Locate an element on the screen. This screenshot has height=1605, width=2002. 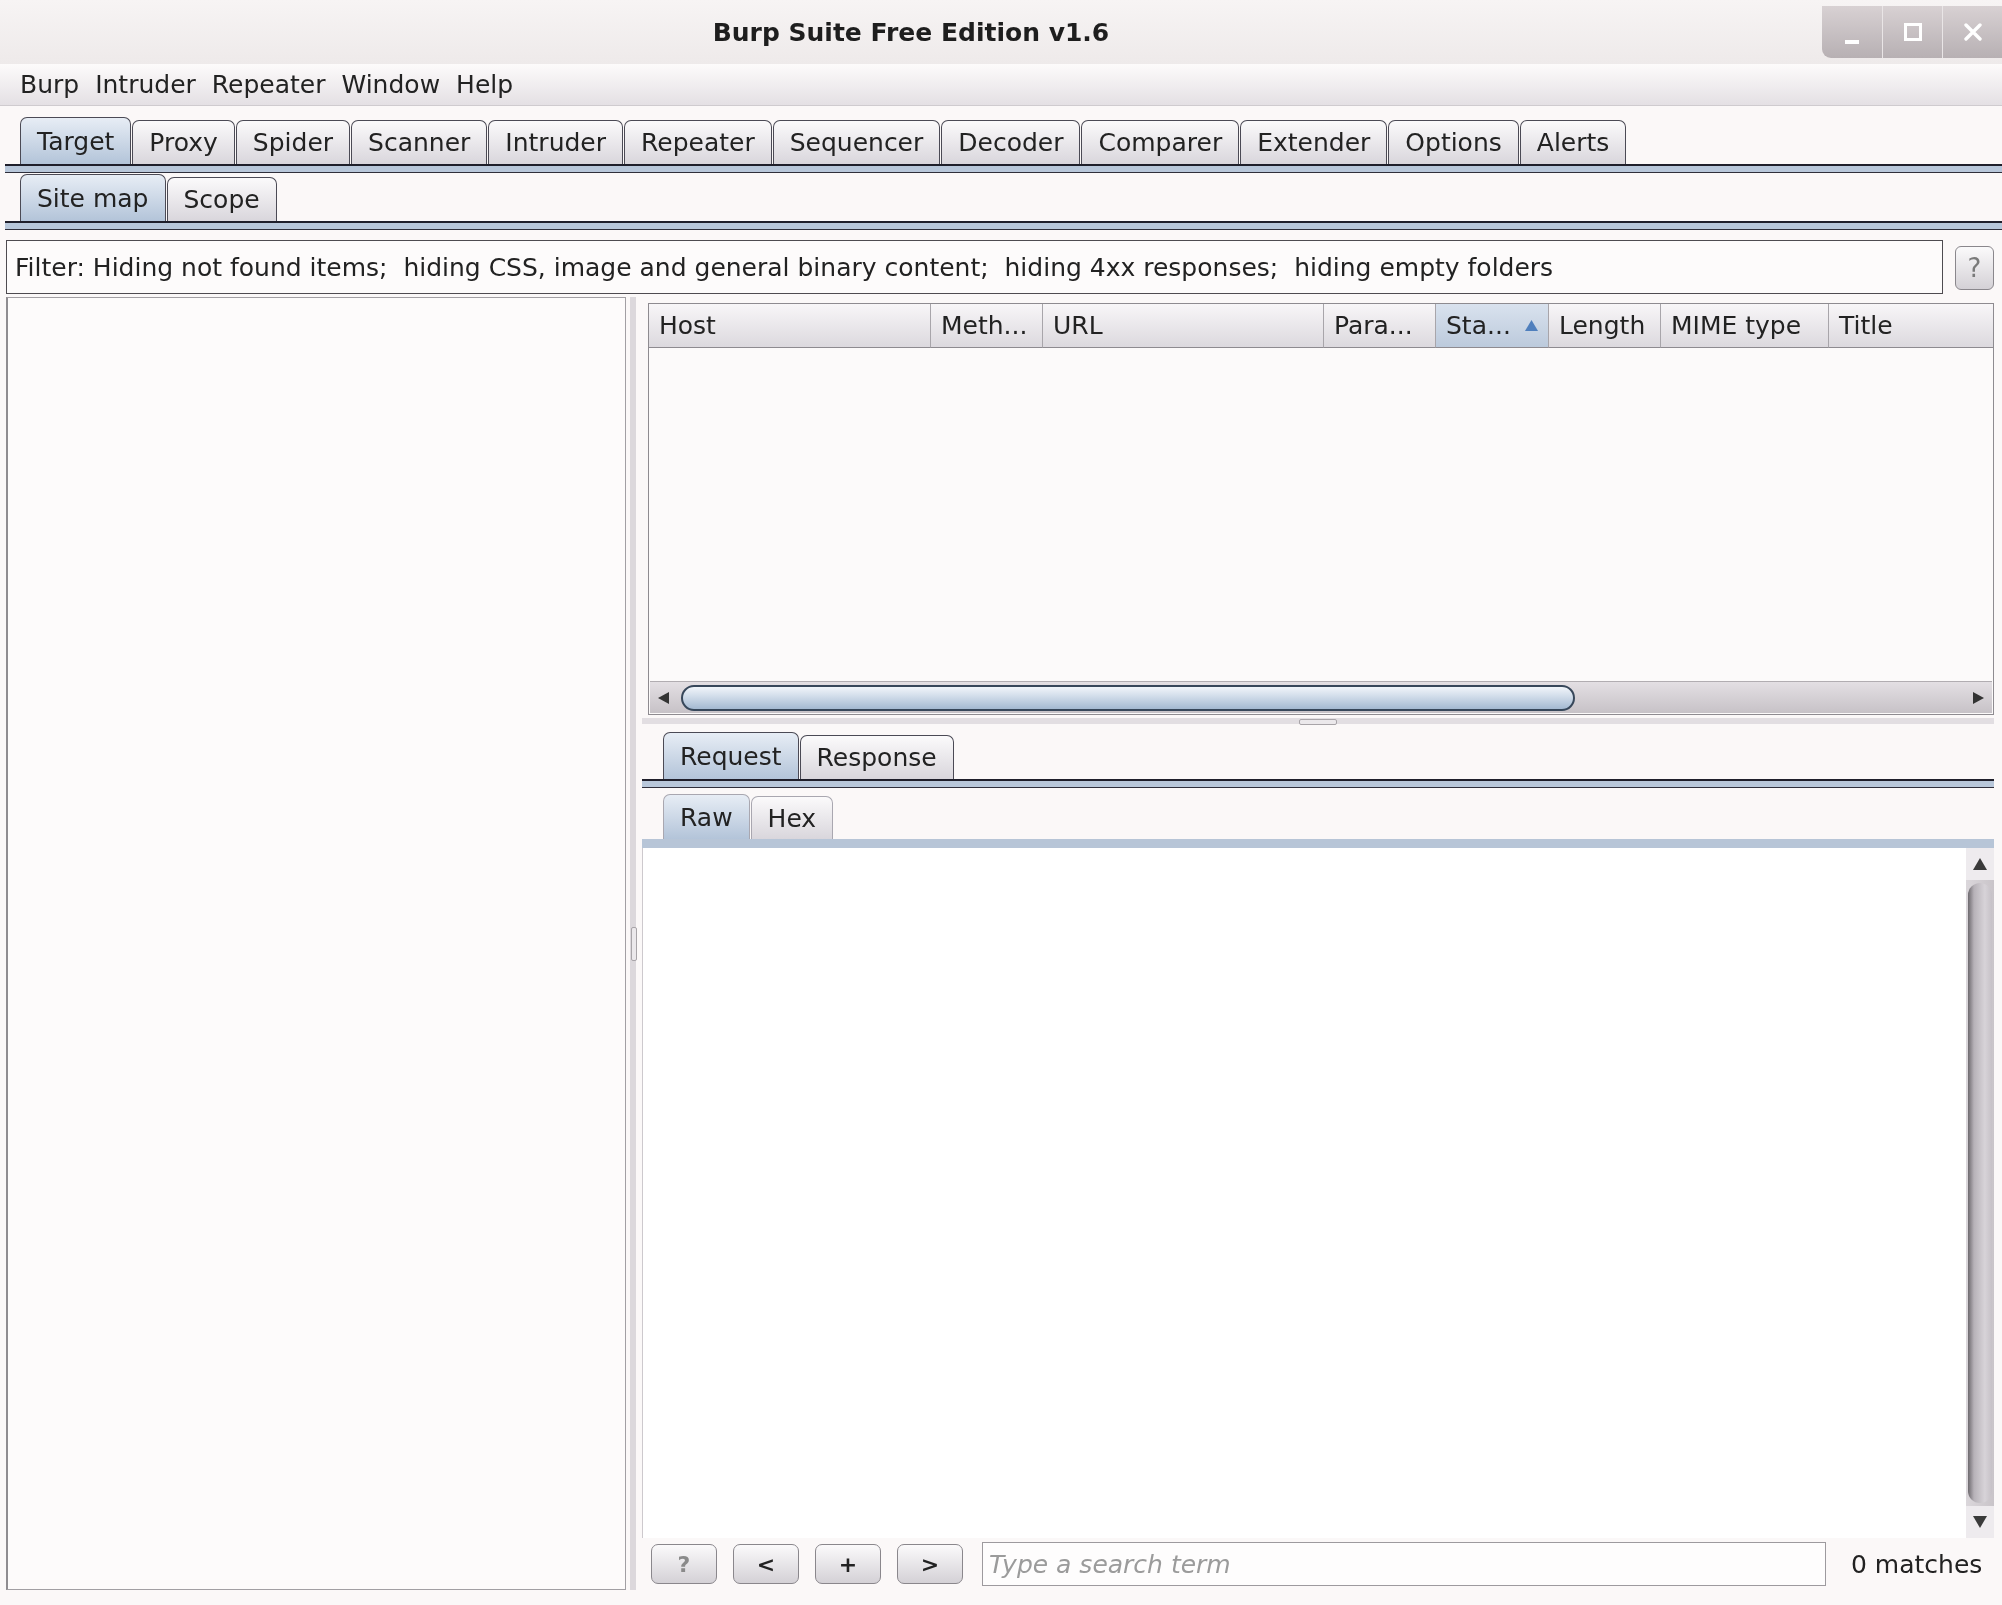
scroll-up-icon is located at coordinates (1980, 864).